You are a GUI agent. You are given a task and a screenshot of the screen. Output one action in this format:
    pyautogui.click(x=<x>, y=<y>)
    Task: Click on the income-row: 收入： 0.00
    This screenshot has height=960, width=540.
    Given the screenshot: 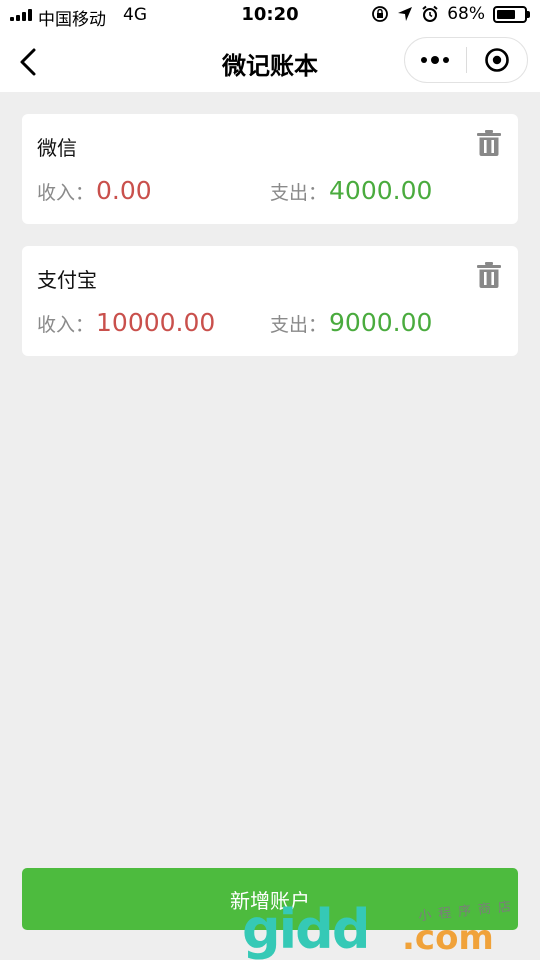 What is the action you would take?
    pyautogui.click(x=94, y=190)
    